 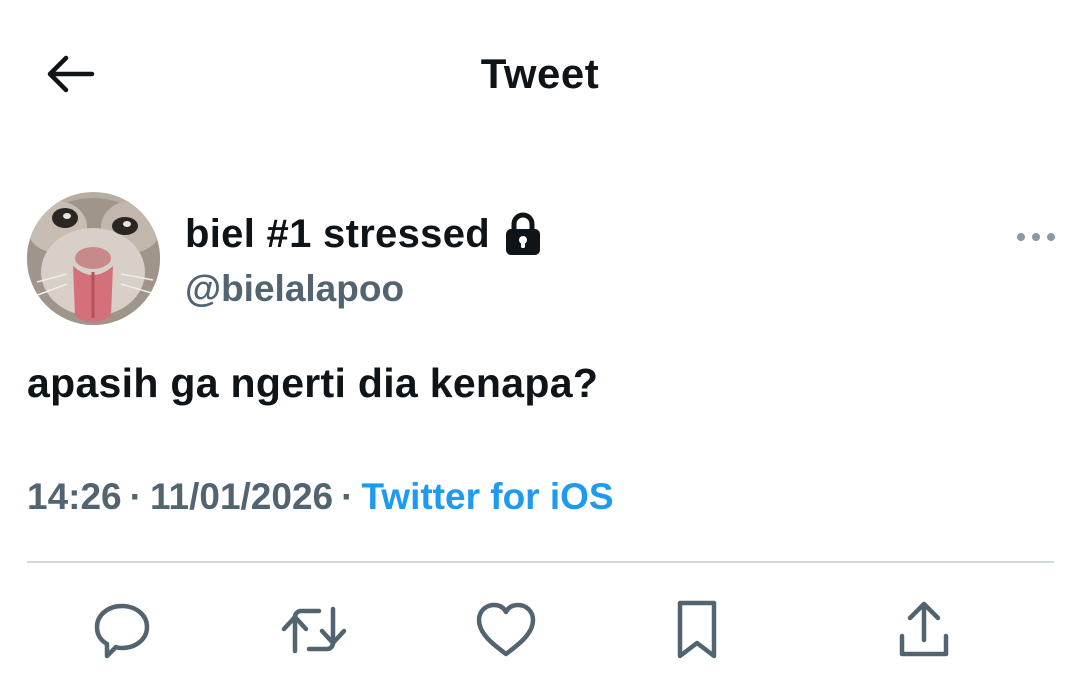 I want to click on avatar, so click(x=93, y=258).